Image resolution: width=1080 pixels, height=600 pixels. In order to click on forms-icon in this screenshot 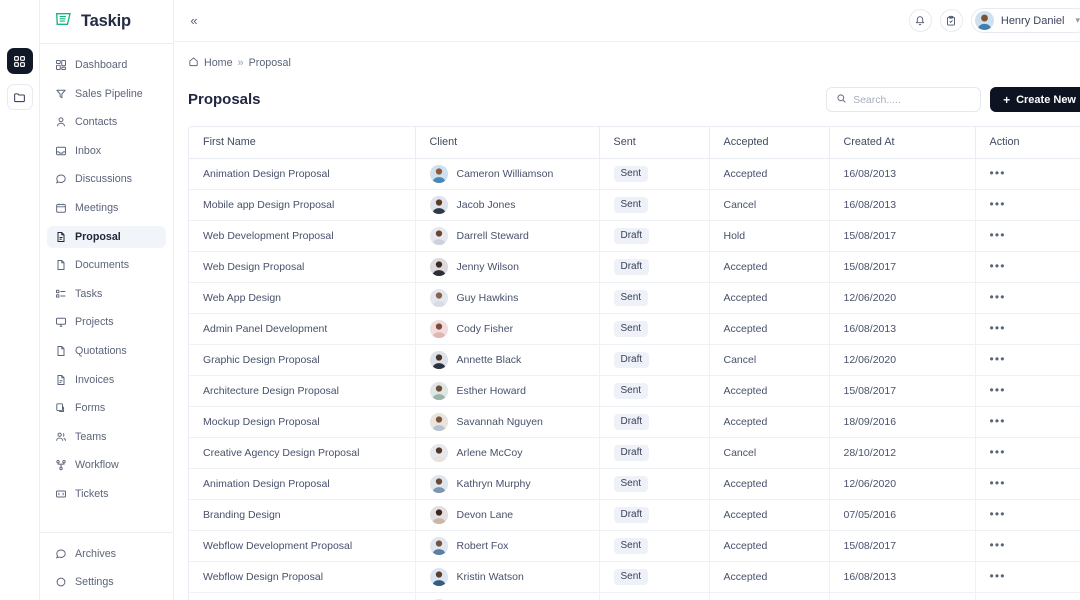, I will do `click(60, 408)`.